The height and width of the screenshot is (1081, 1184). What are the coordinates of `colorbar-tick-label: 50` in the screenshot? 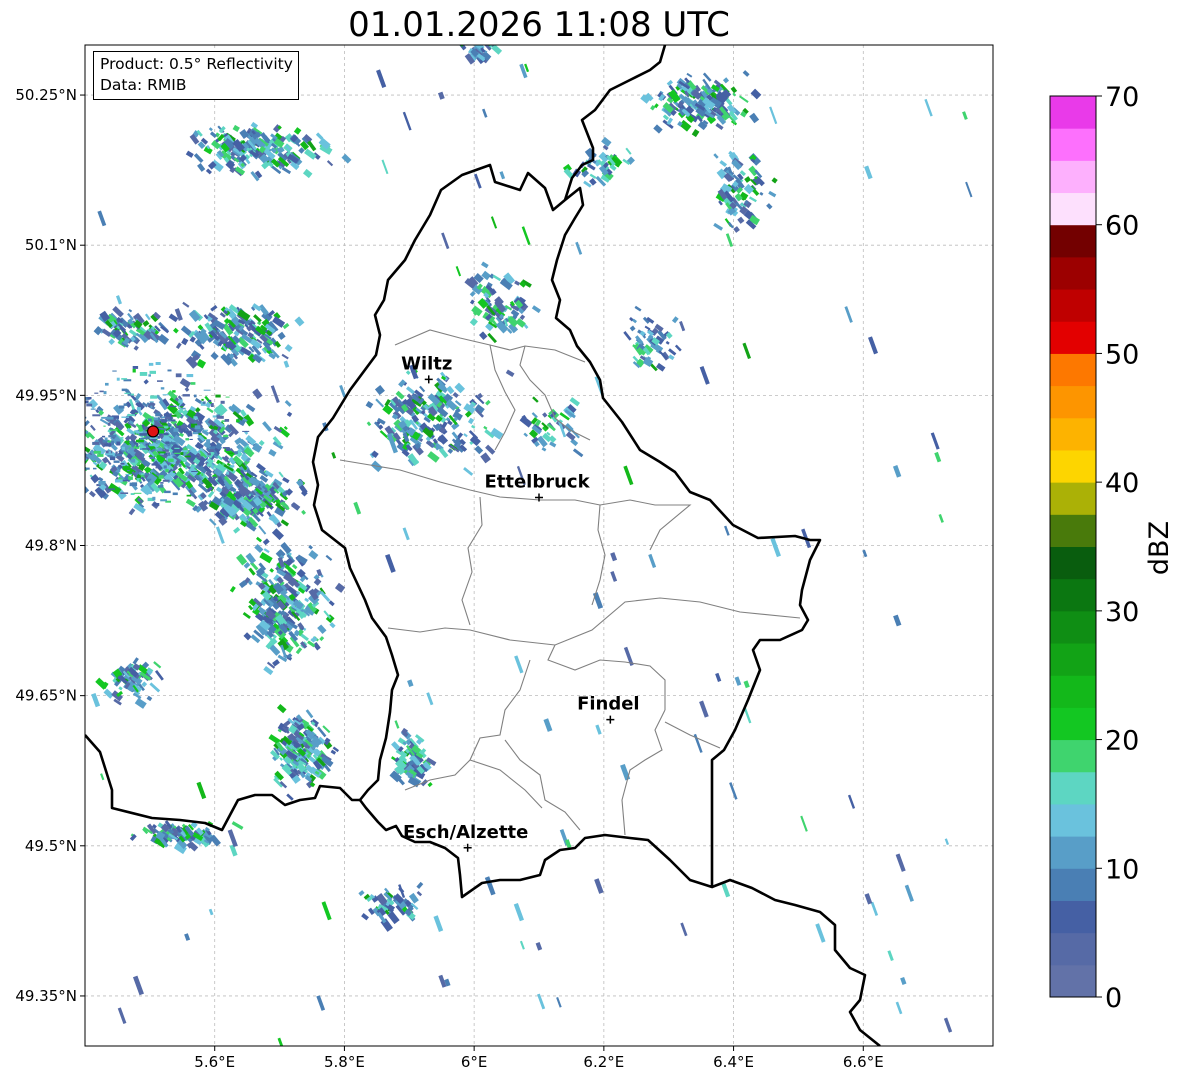 It's located at (1122, 354).